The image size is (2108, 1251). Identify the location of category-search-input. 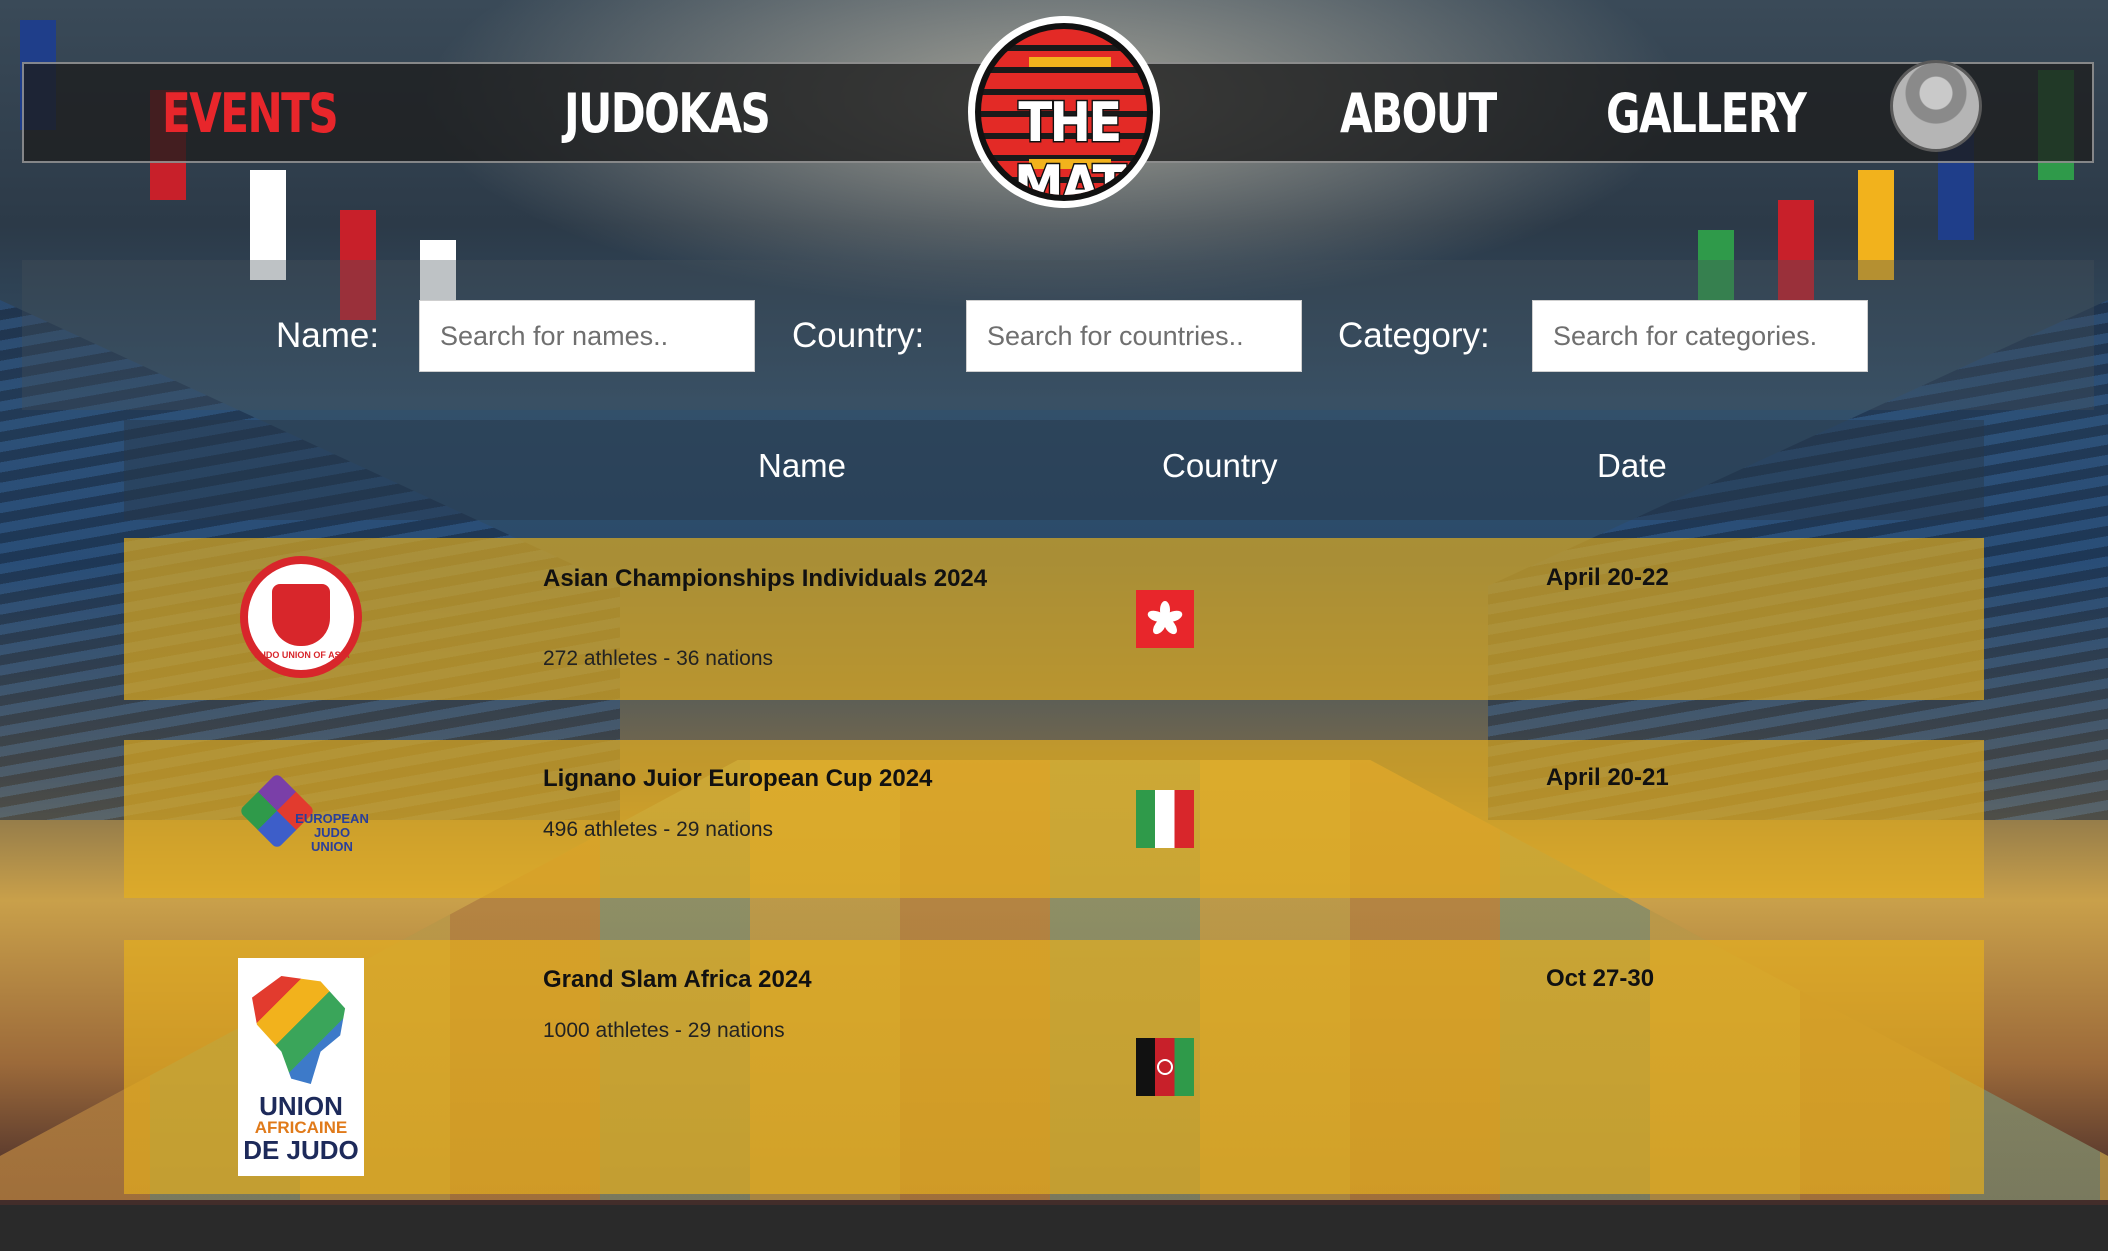
(1700, 336).